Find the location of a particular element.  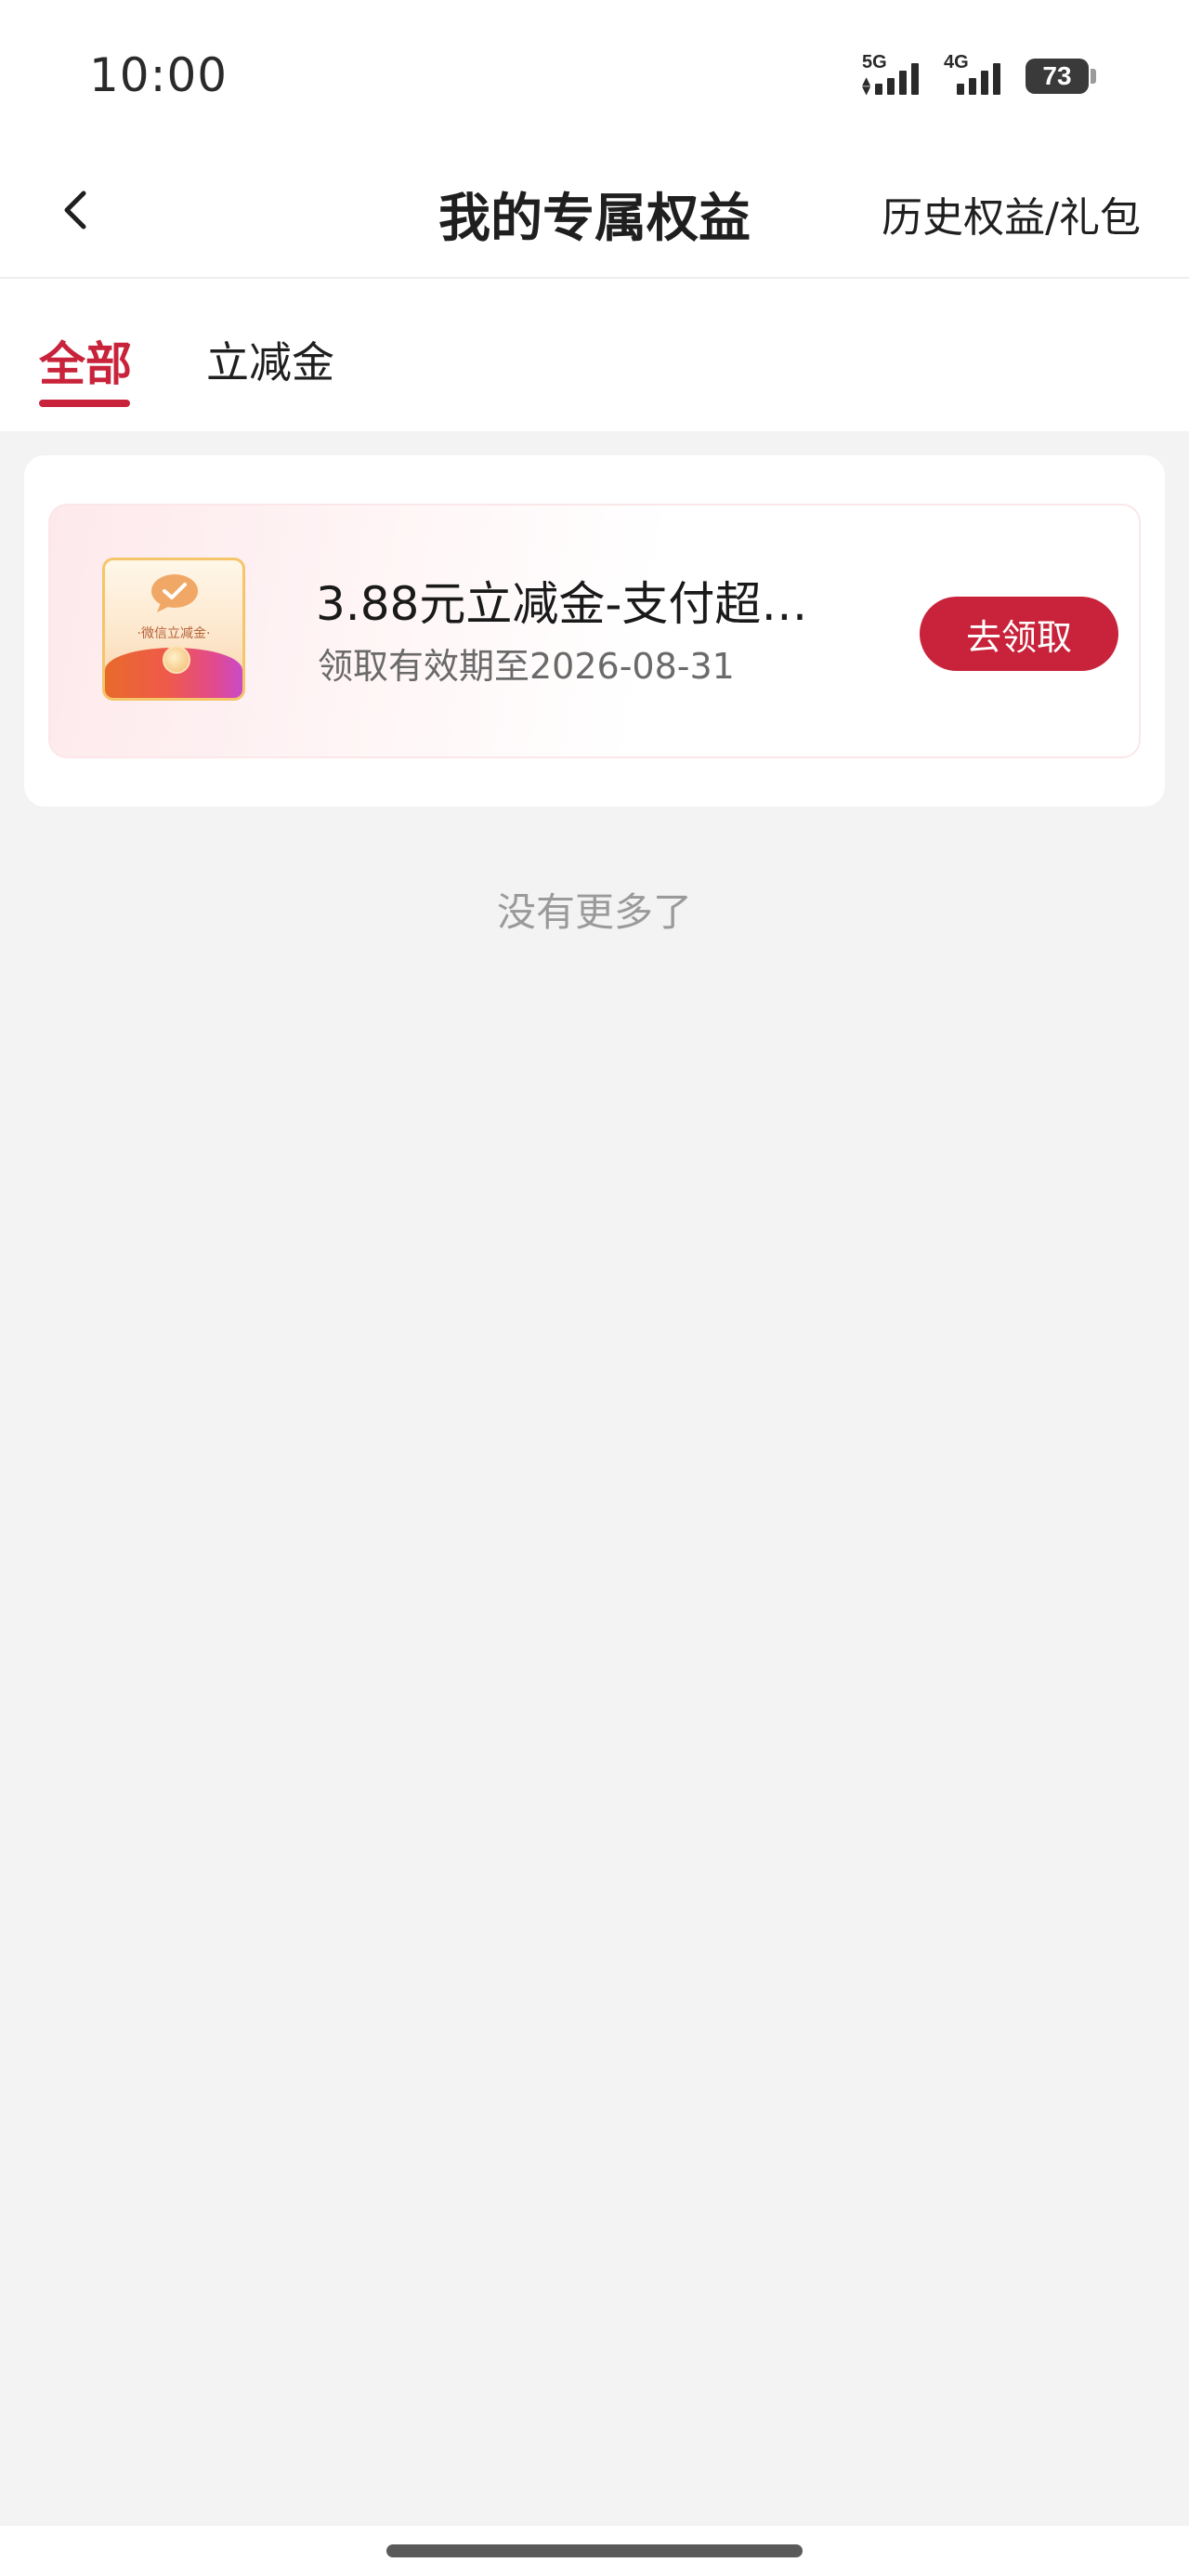

coupon-icon-text: ·微信立减金· is located at coordinates (174, 633).